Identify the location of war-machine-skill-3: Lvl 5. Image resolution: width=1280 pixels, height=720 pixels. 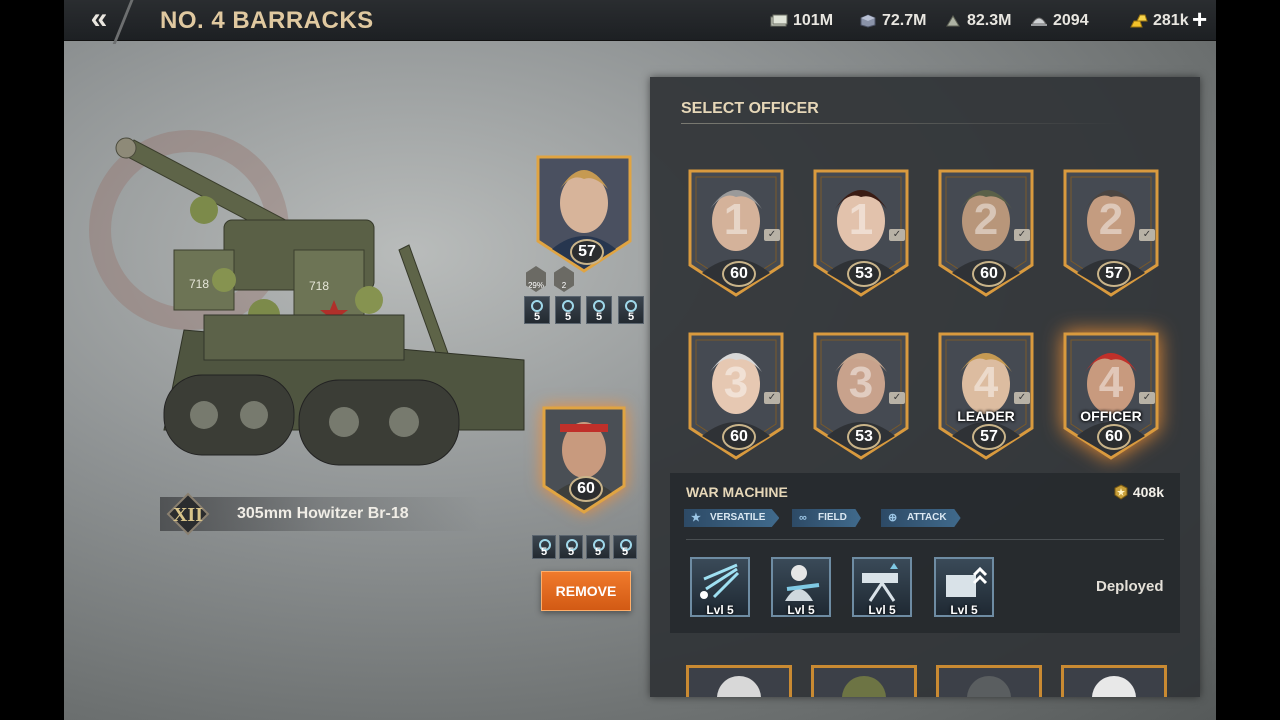
(882, 587).